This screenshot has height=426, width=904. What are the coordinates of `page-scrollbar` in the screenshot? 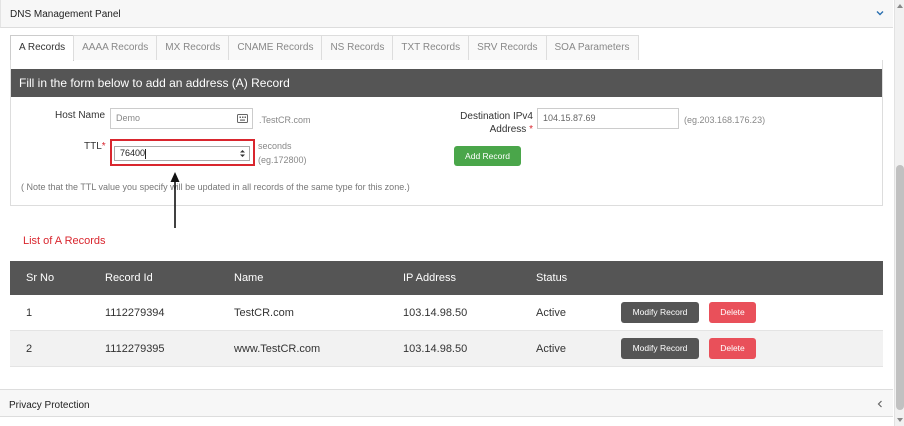 It's located at (899, 213).